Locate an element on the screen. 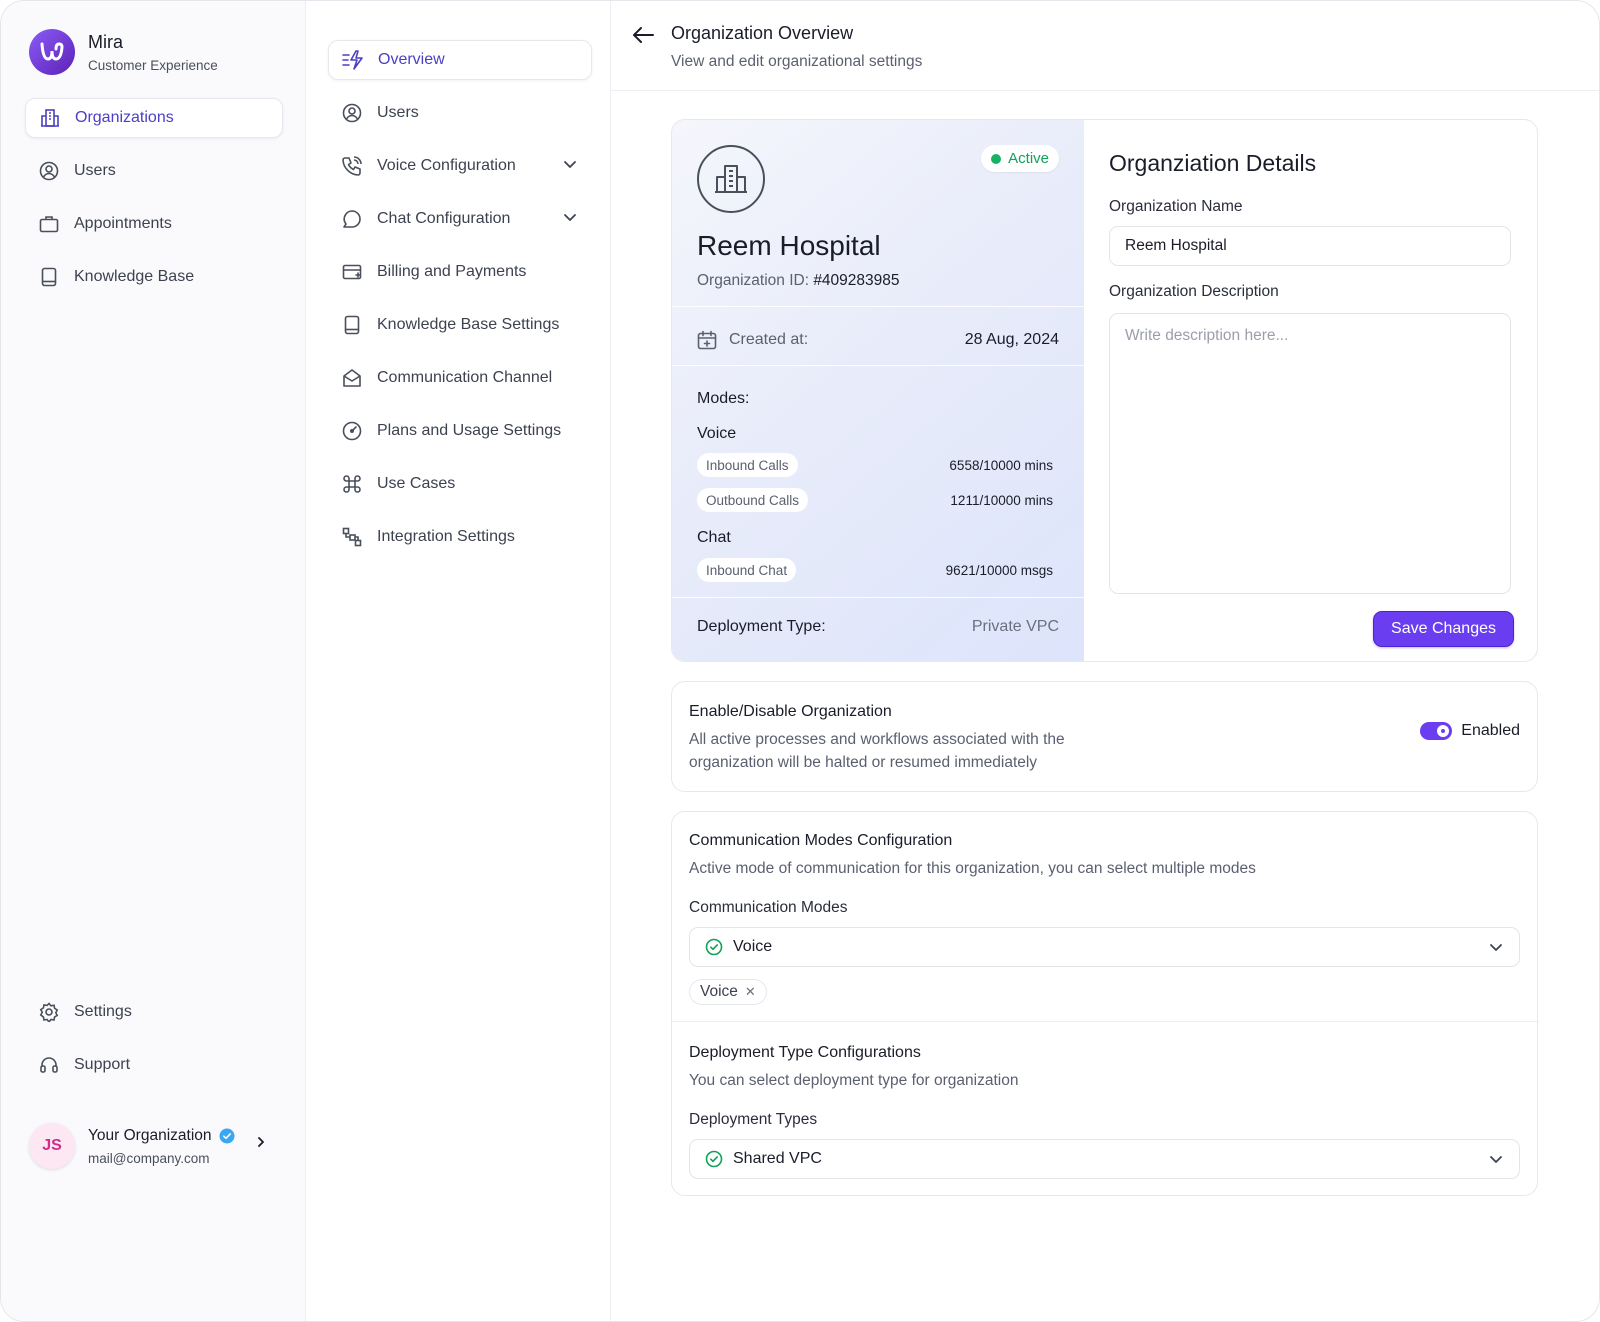 The image size is (1600, 1322). brand-logo is located at coordinates (52, 52).